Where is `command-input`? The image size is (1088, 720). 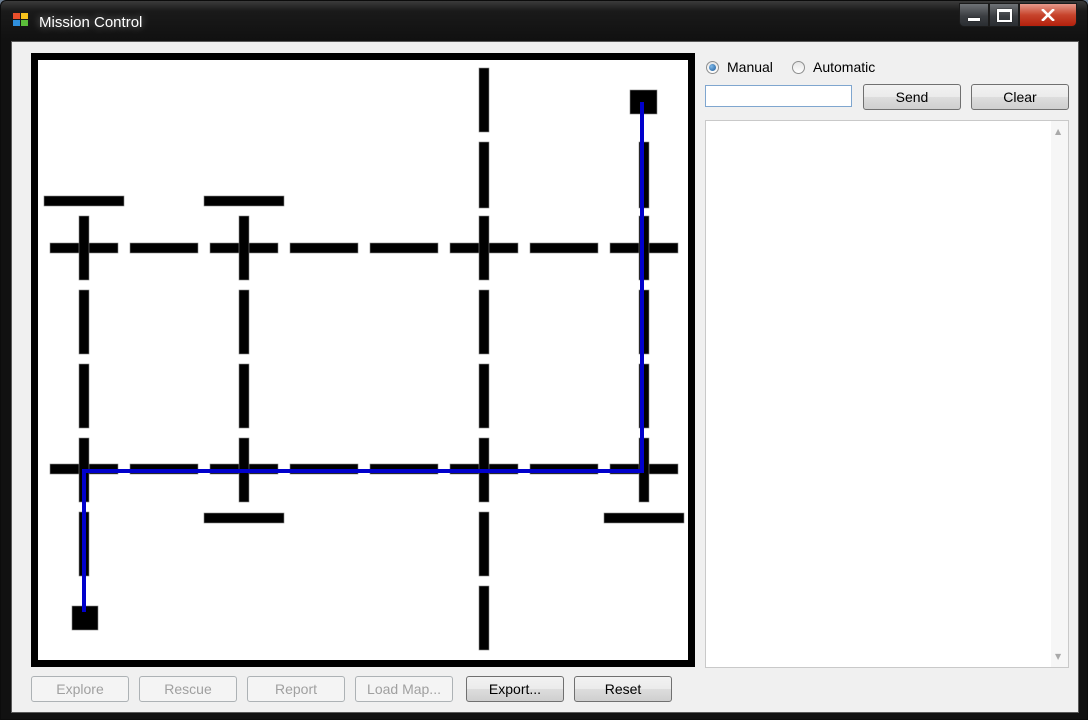
command-input is located at coordinates (778, 96).